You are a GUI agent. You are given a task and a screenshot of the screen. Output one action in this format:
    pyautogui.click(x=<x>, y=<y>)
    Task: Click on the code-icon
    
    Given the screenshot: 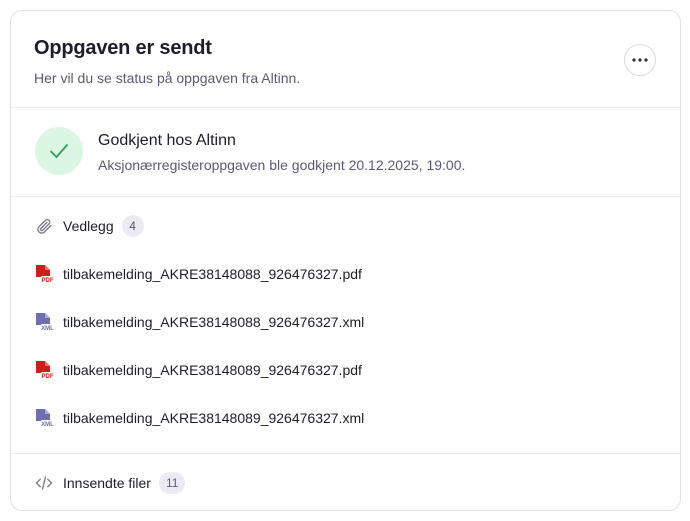 What is the action you would take?
    pyautogui.click(x=44, y=483)
    